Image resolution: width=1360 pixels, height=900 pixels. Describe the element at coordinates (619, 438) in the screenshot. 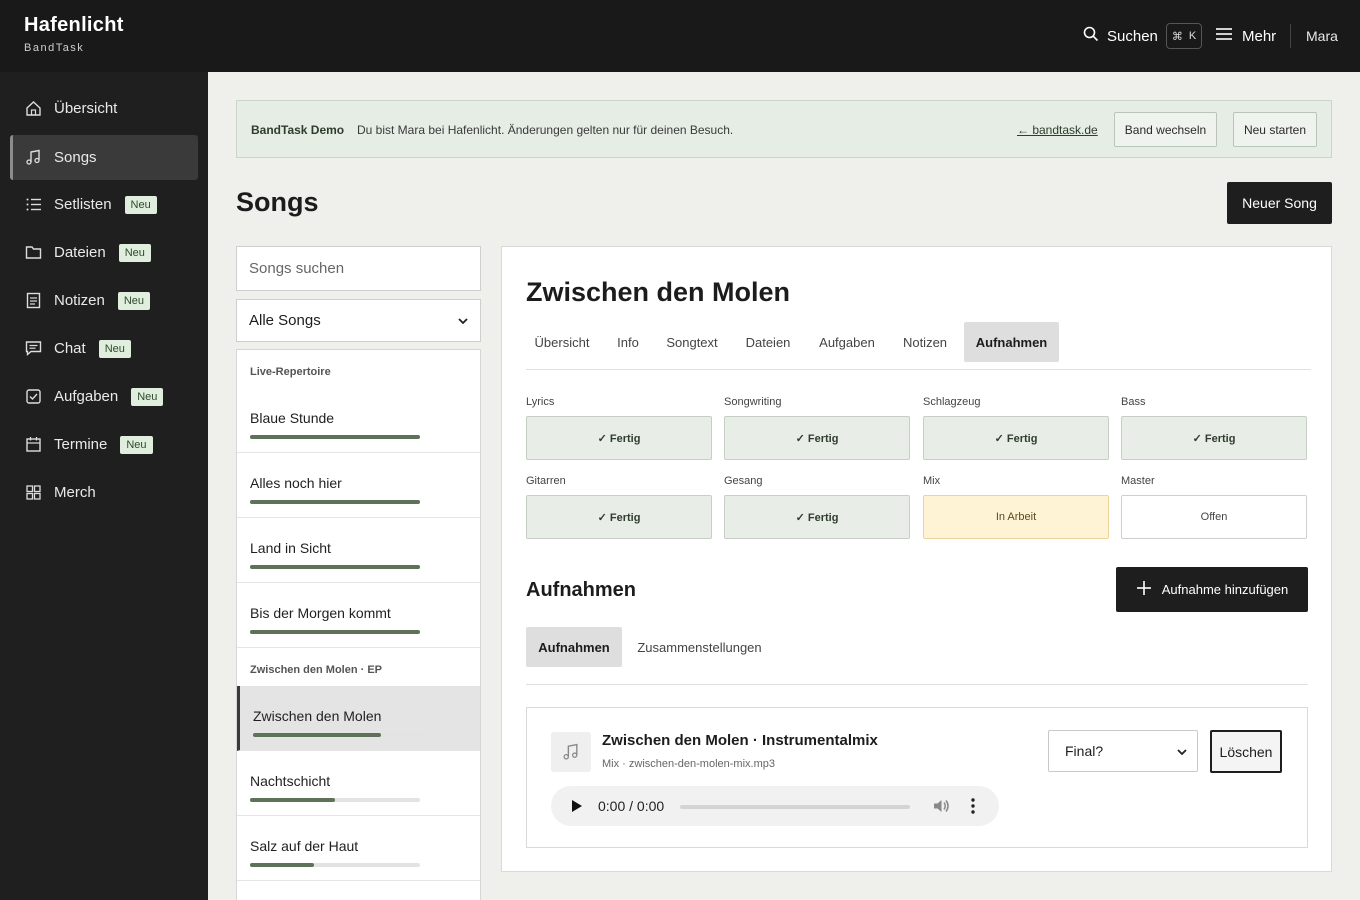

I see `stage-lyrics-toggle: ✓ Fertig` at that location.